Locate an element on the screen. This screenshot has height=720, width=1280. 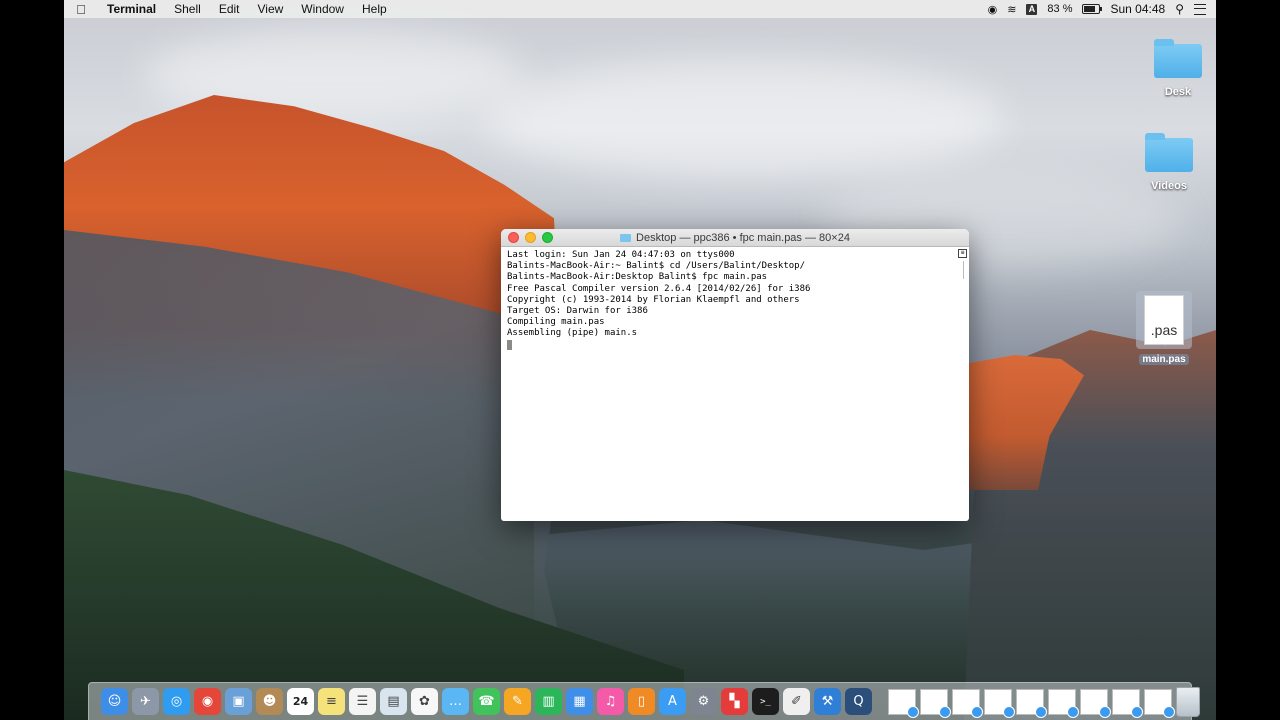
ibooks-icon: ▯ is located at coordinates (641, 701).